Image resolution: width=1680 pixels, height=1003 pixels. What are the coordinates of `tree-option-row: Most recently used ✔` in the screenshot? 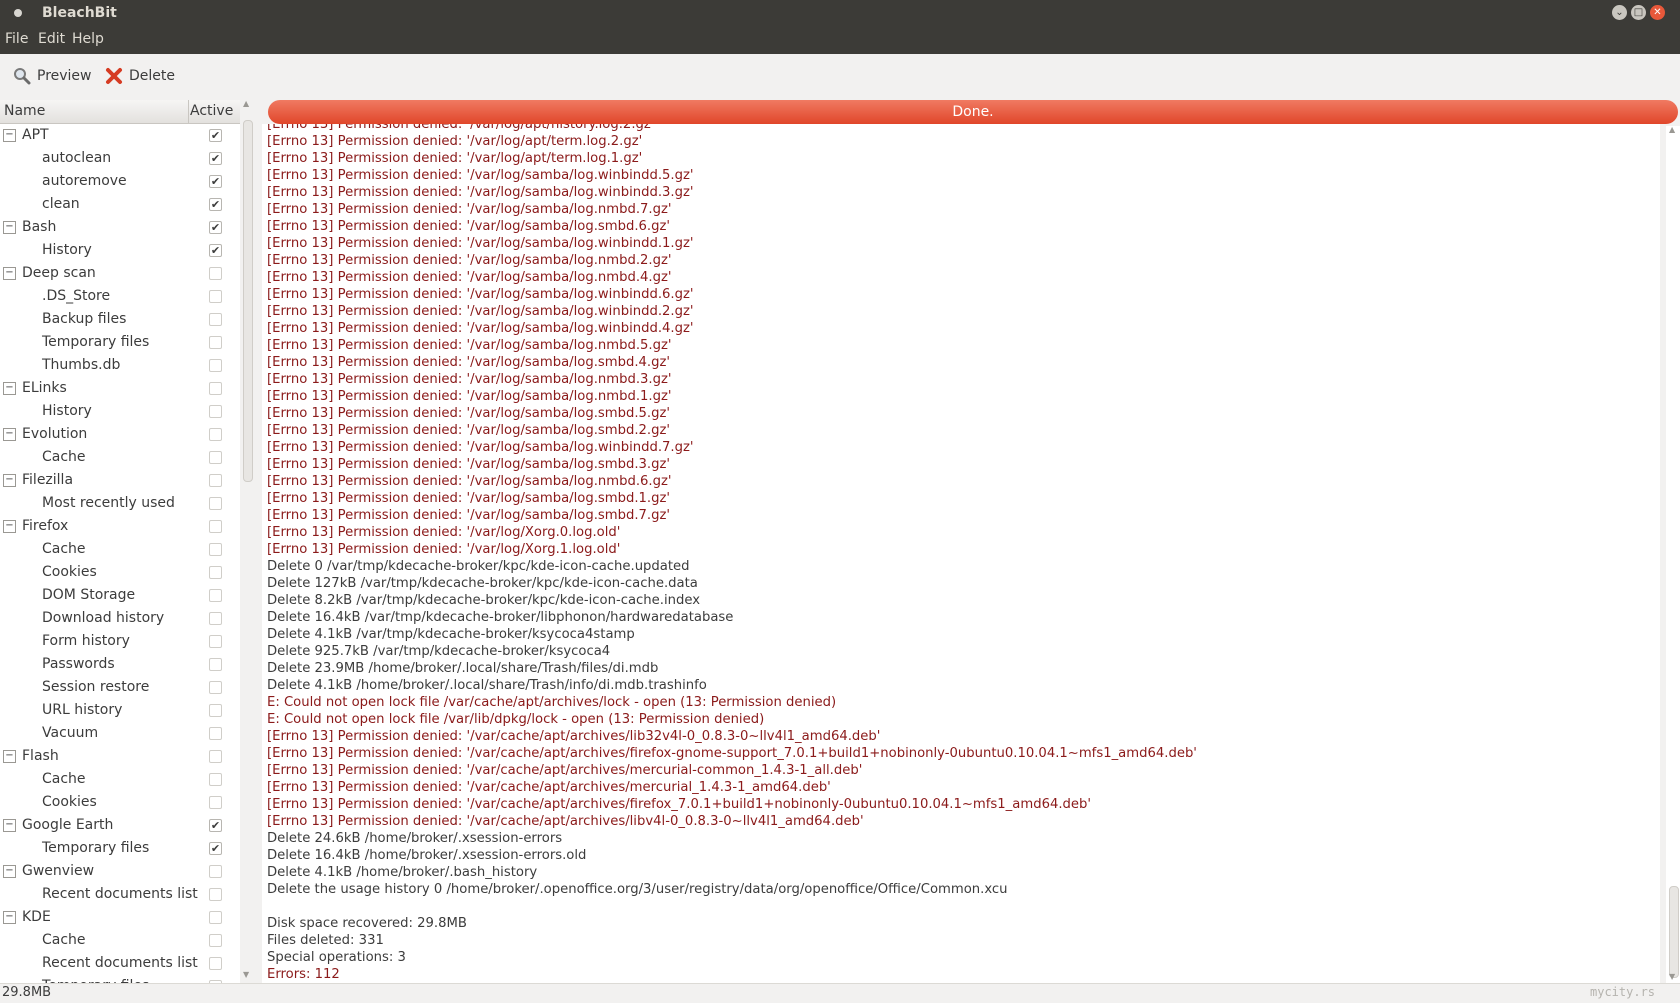 It's located at (120, 503).